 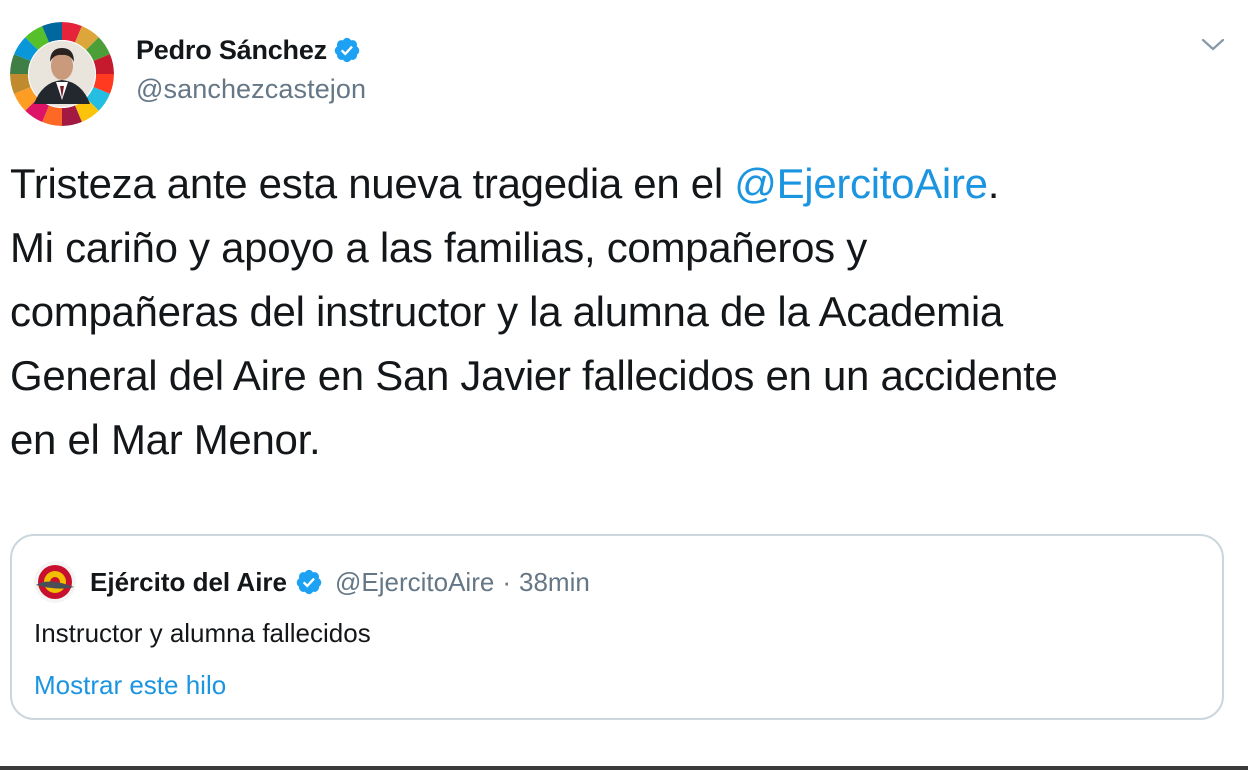 What do you see at coordinates (372, 183) in the screenshot?
I see `tweet-text-part-1: Tristeza ante esta nueva tragedia en el` at bounding box center [372, 183].